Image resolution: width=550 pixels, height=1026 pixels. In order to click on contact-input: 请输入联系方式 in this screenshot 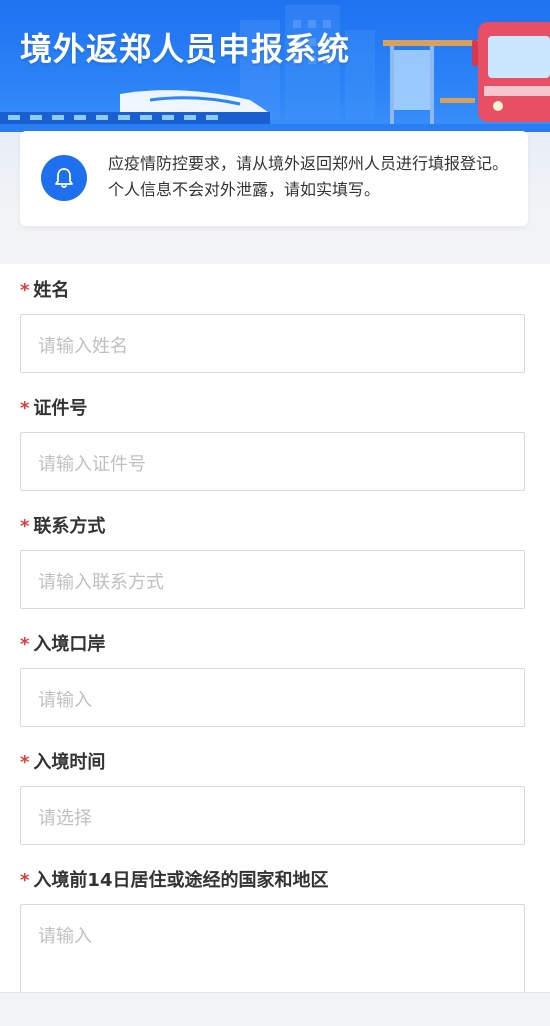, I will do `click(272, 579)`.